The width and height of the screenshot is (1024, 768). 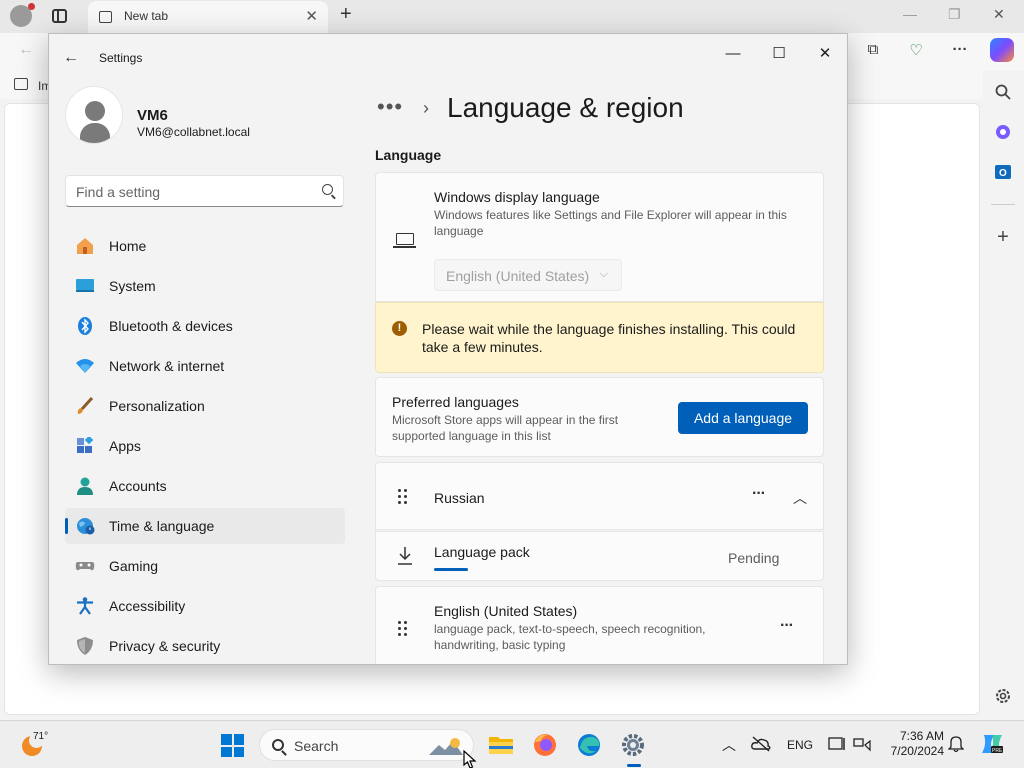 I want to click on browser-minimize-icon: —, so click(x=910, y=14).